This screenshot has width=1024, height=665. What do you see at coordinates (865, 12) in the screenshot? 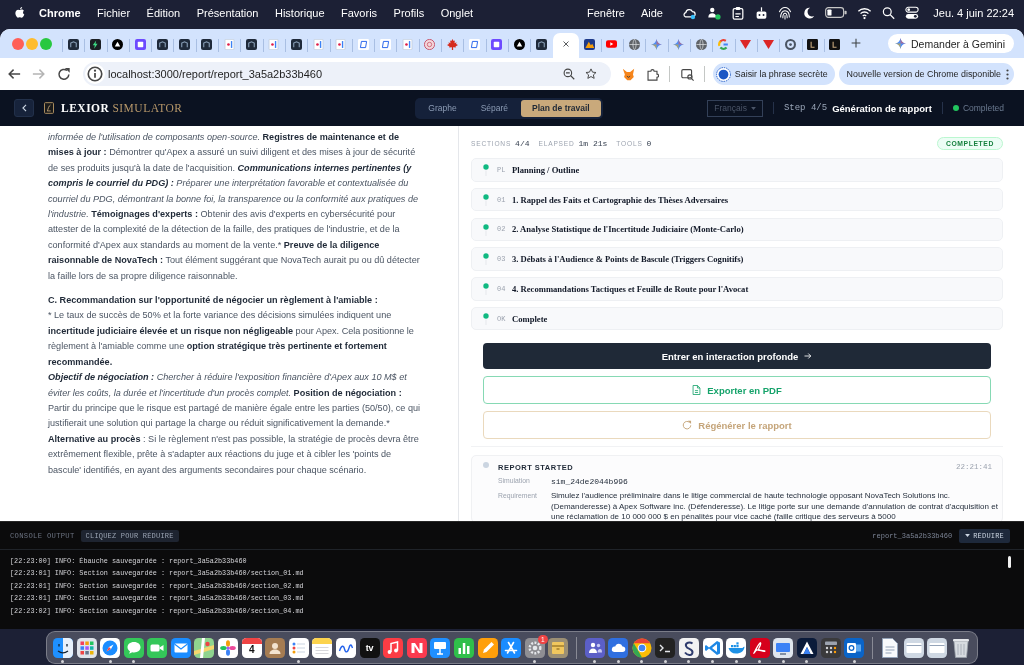
I see `wifi-icon` at bounding box center [865, 12].